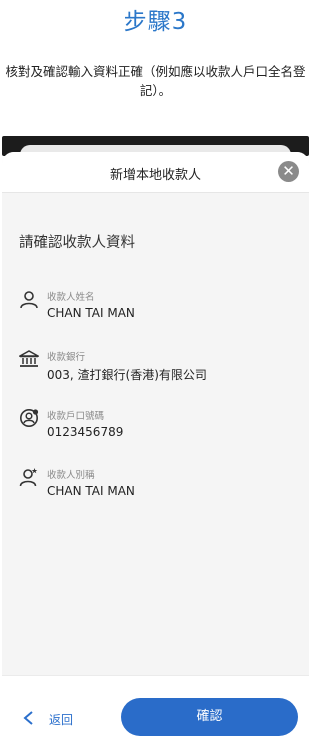  I want to click on account-number-icon, so click(29, 418).